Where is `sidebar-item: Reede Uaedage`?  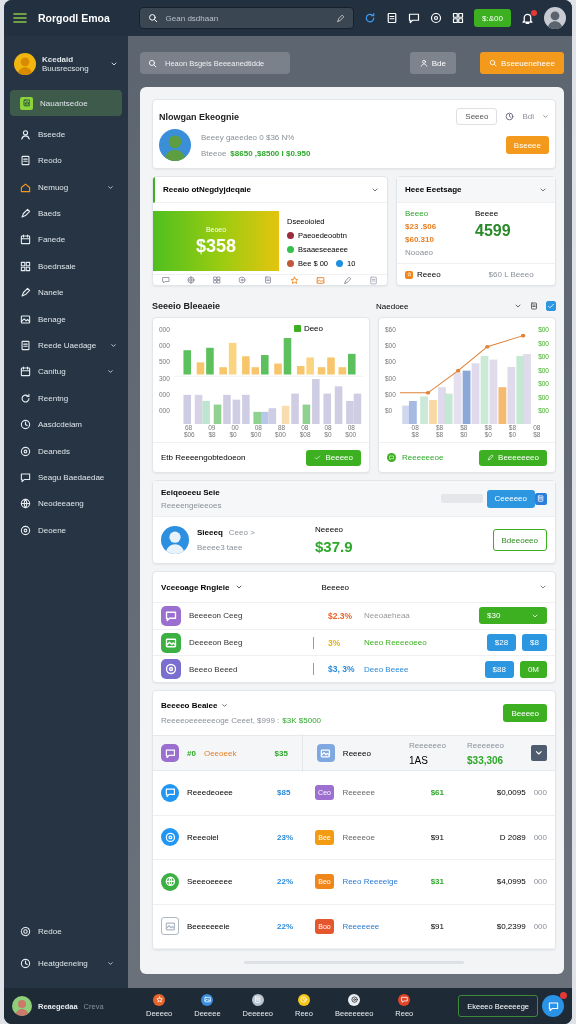 sidebar-item: Reede Uaedage is located at coordinates (66, 345).